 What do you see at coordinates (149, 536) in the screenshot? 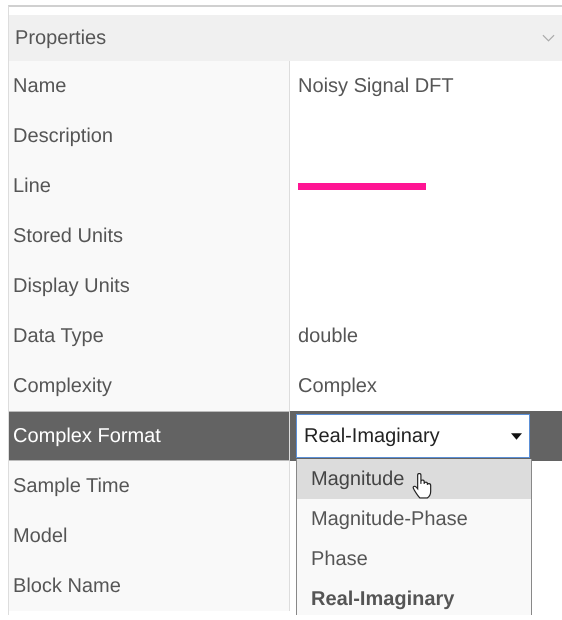
I see `property-label: Model` at bounding box center [149, 536].